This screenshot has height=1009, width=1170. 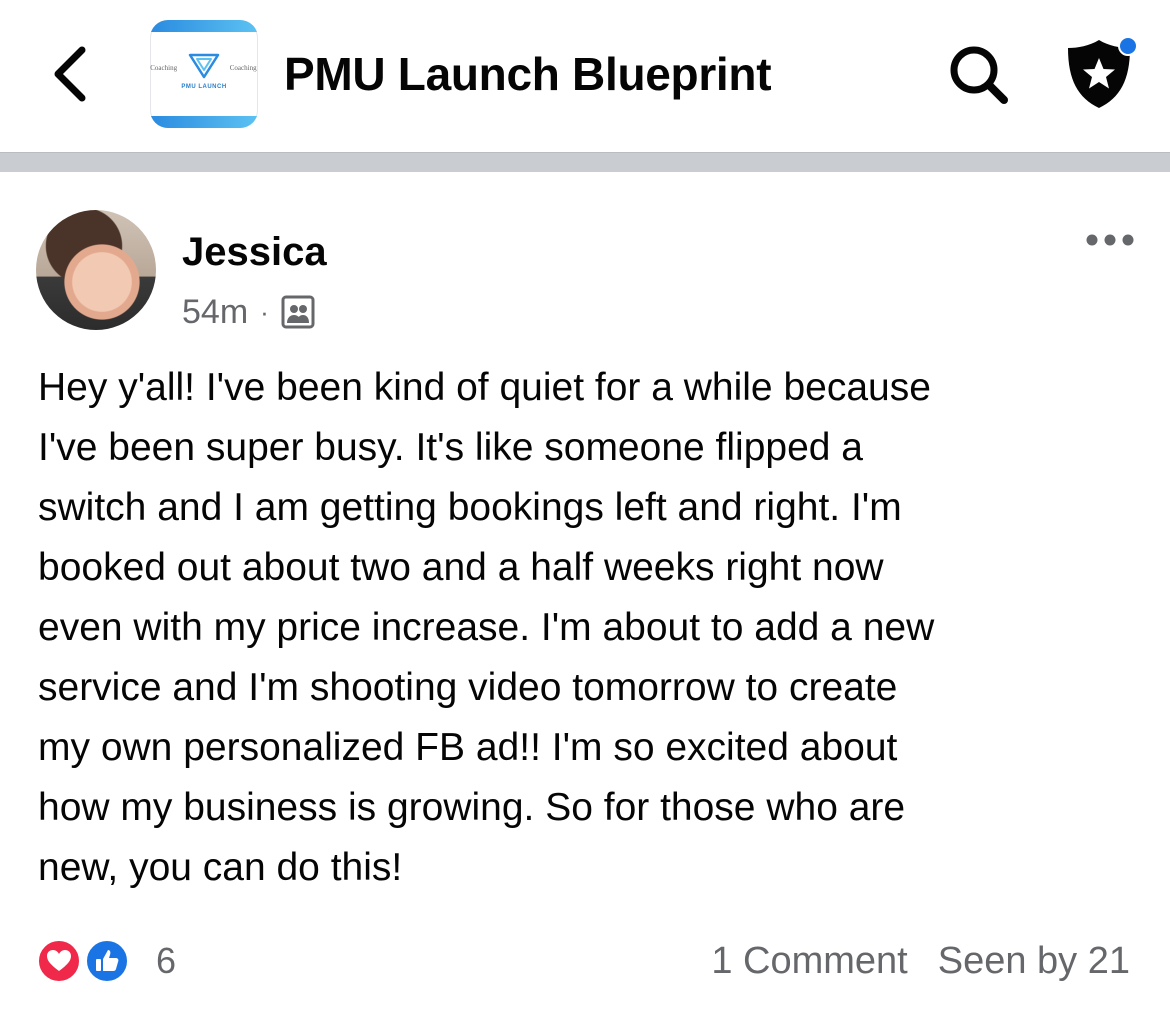 What do you see at coordinates (215, 312) in the screenshot?
I see `post-timestamp: 54m` at bounding box center [215, 312].